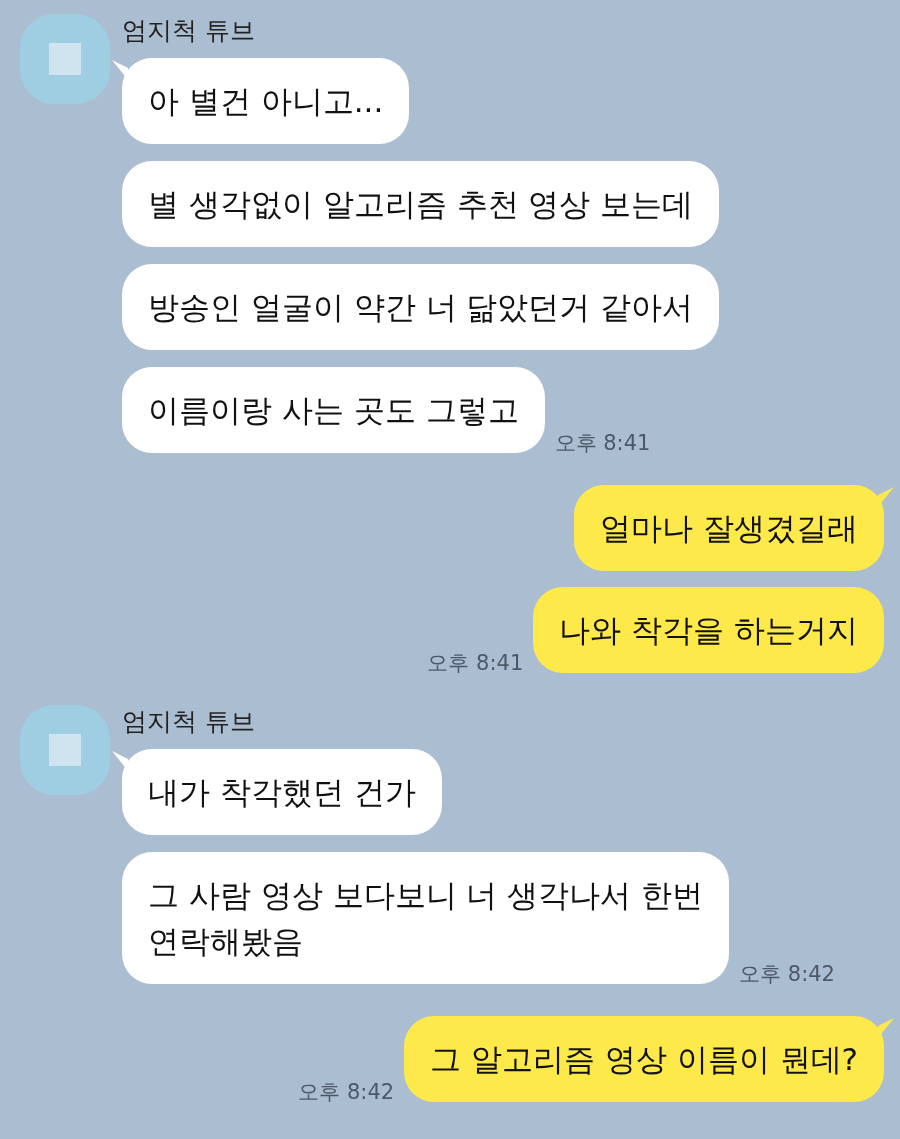 The height and width of the screenshot is (1139, 900). What do you see at coordinates (644, 1059) in the screenshot?
I see `message-bubble: 그 알고리즘 영상 이름이 뭔데?` at bounding box center [644, 1059].